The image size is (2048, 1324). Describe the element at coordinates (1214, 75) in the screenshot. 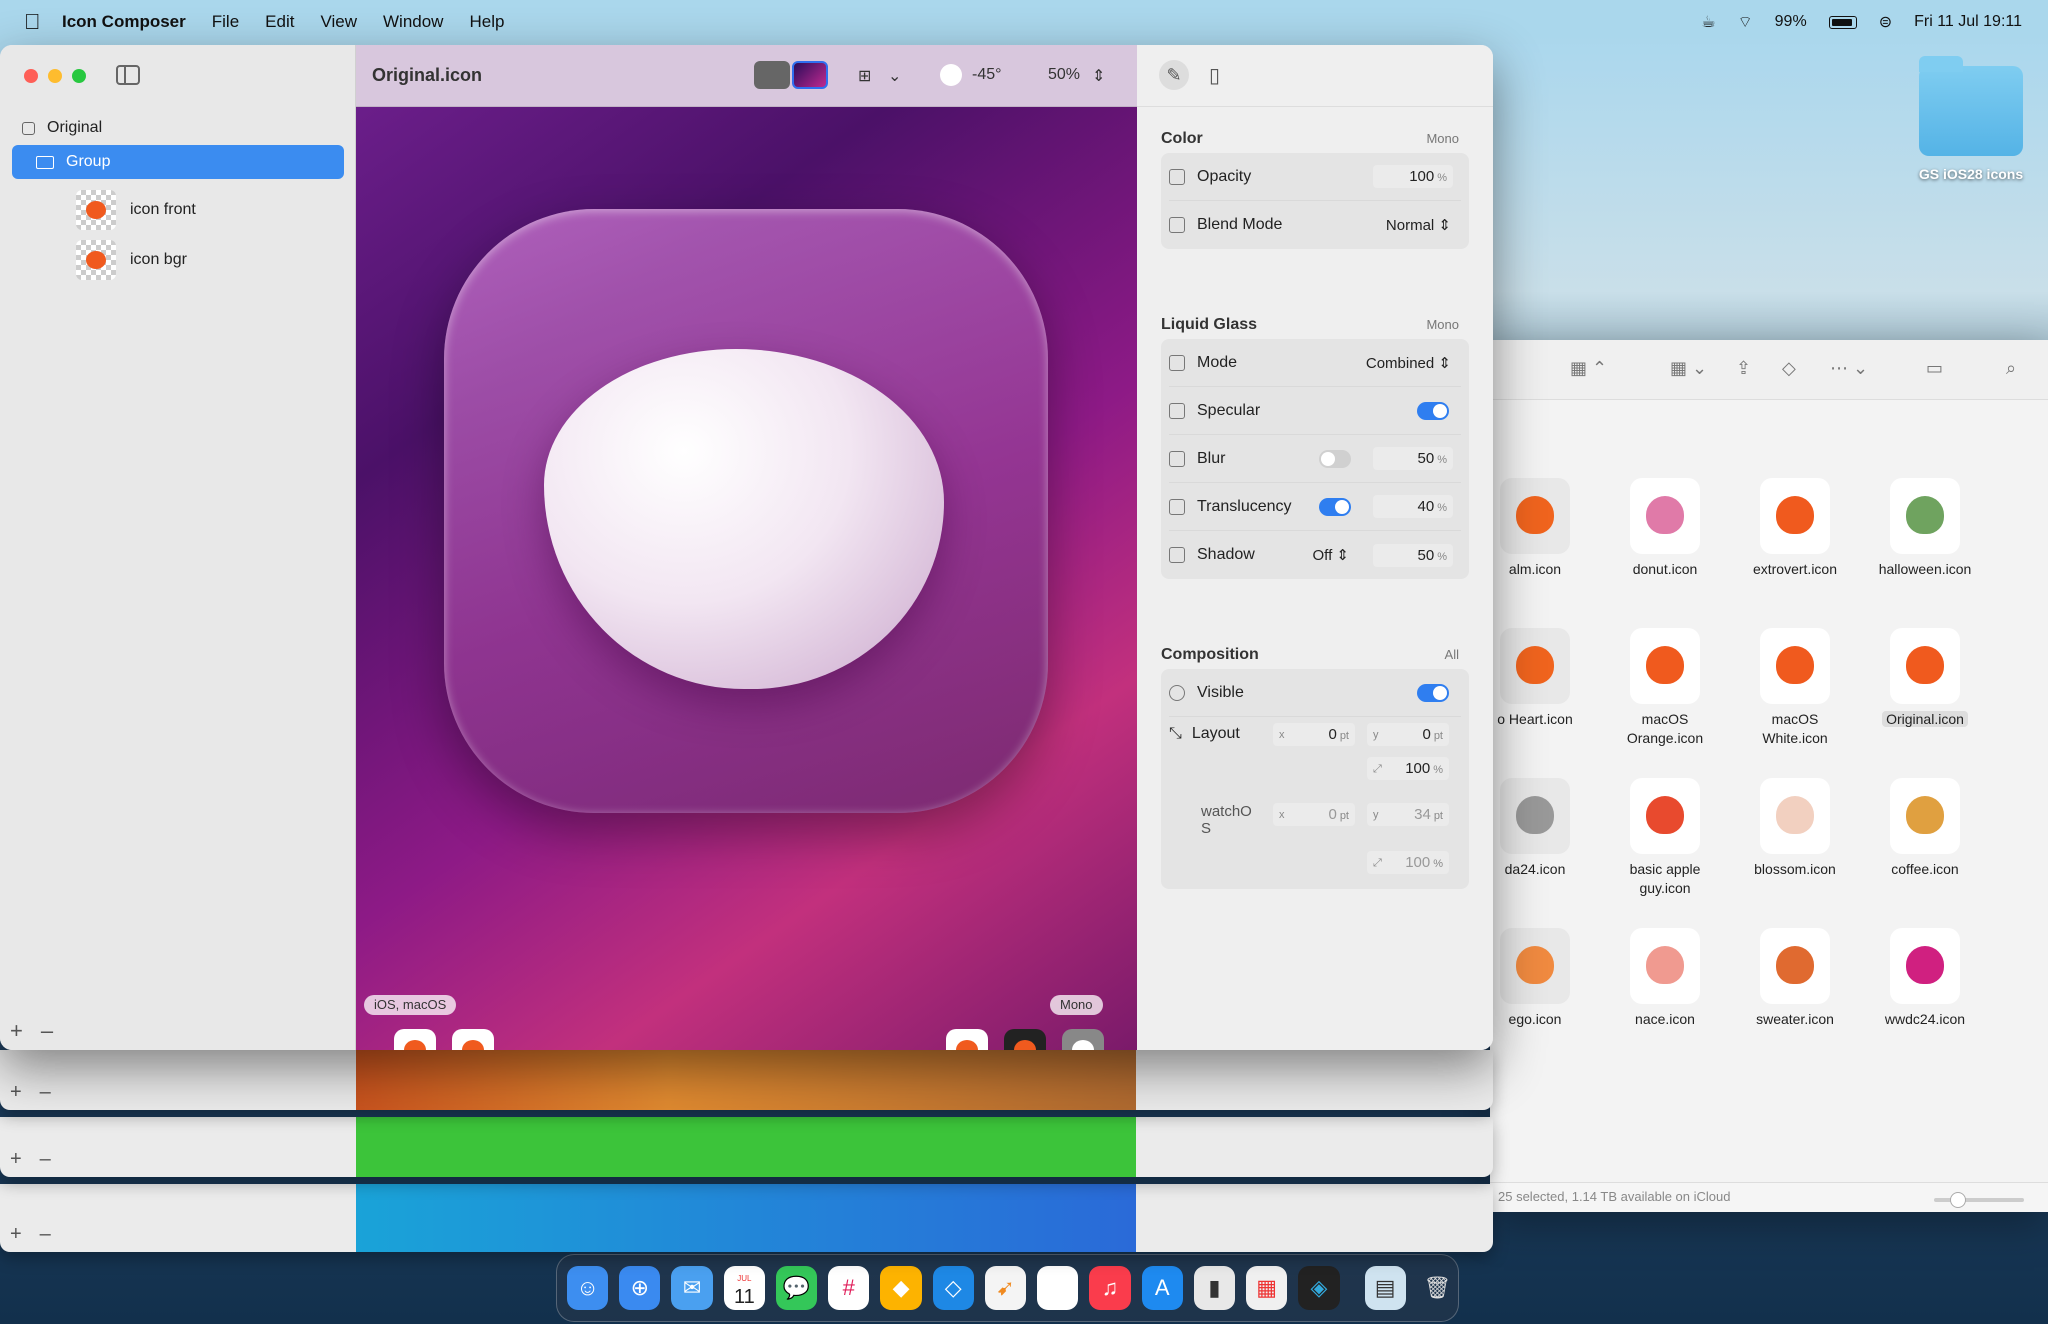

I see `document-icon: ▯` at that location.